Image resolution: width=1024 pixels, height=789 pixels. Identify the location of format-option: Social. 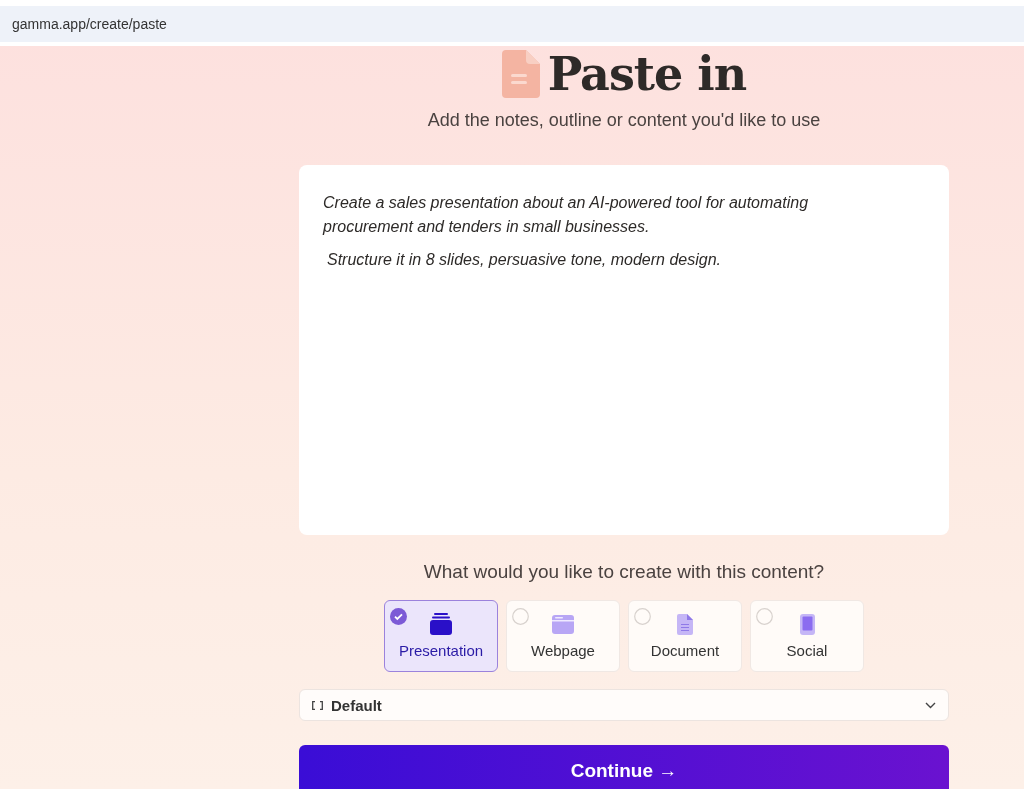
(807, 636).